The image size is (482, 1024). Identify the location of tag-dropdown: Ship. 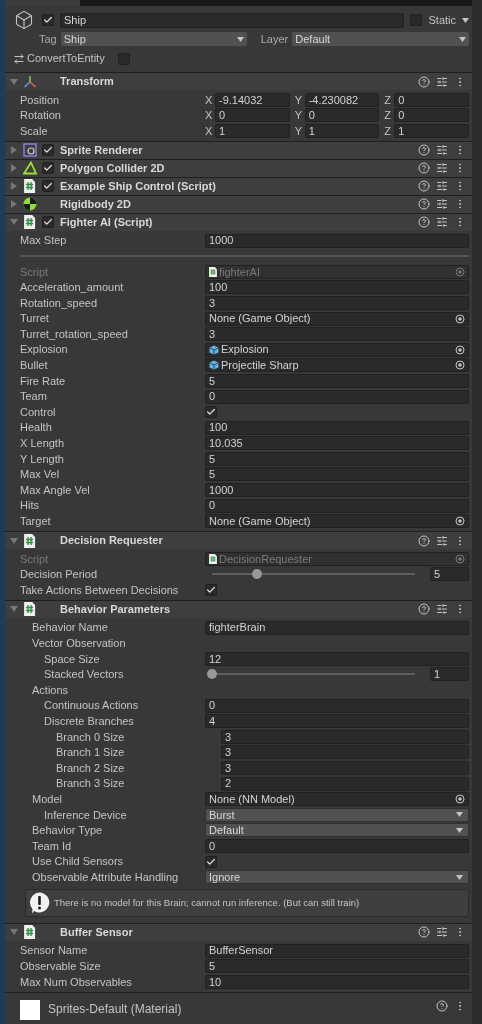
(153, 39).